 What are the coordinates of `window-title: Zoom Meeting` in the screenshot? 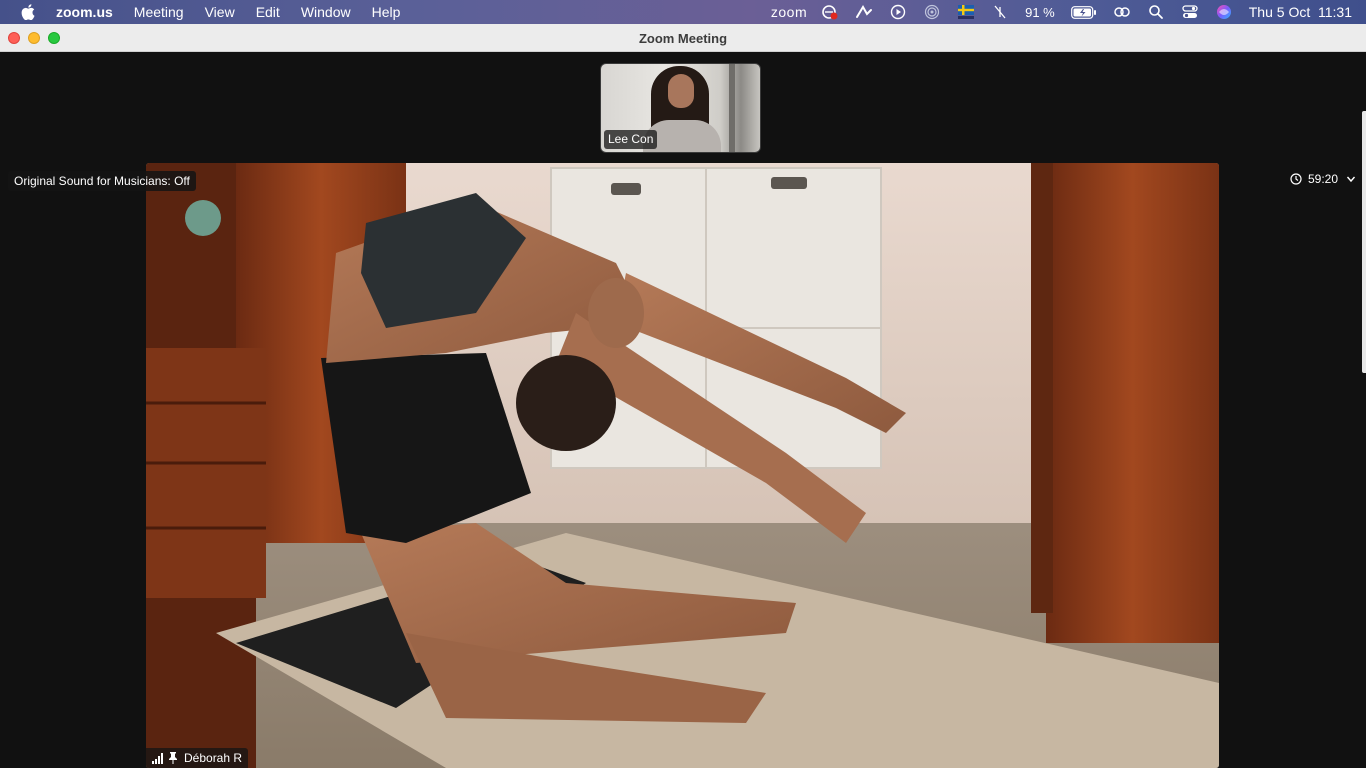 It's located at (683, 38).